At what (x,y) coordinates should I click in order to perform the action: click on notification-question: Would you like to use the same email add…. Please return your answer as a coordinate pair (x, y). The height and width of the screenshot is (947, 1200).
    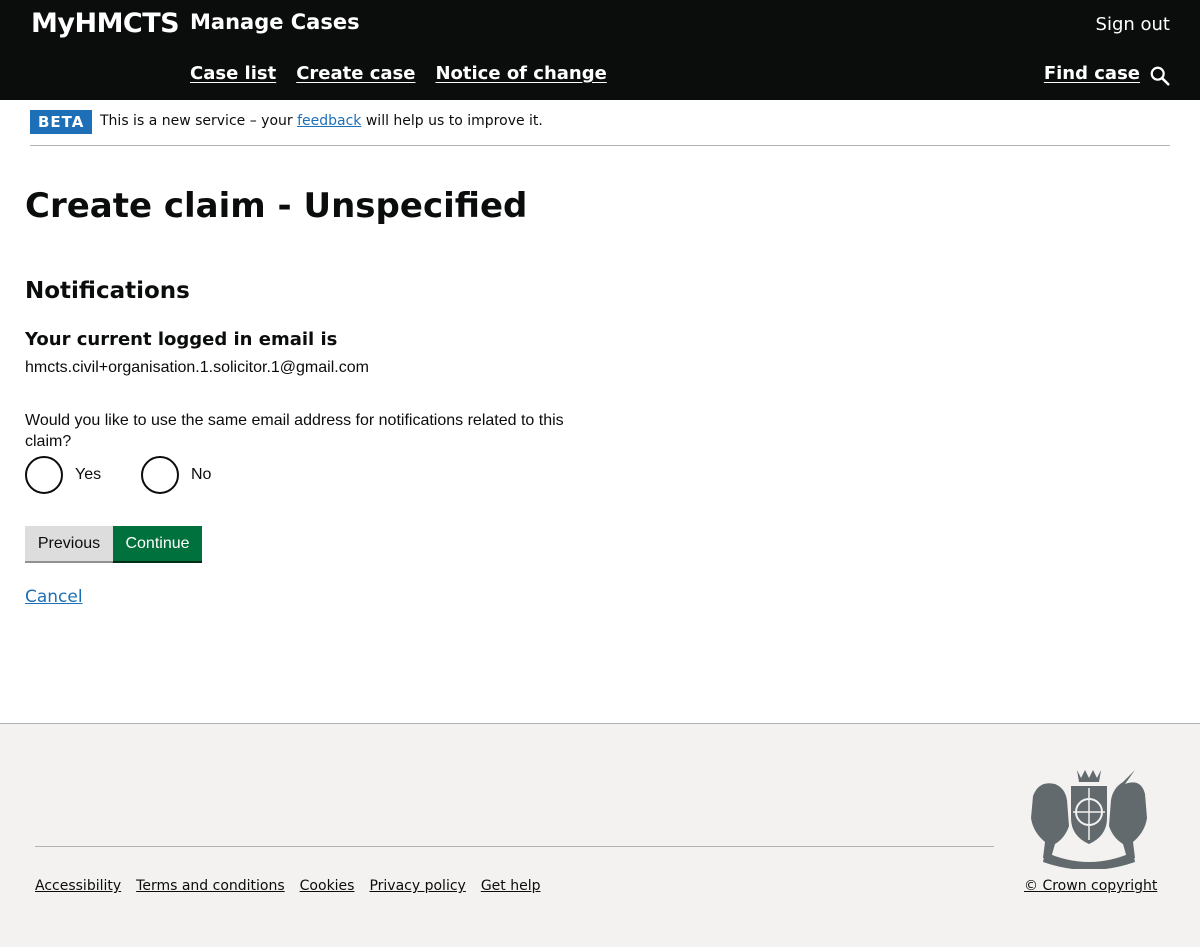
    Looking at the image, I should click on (294, 431).